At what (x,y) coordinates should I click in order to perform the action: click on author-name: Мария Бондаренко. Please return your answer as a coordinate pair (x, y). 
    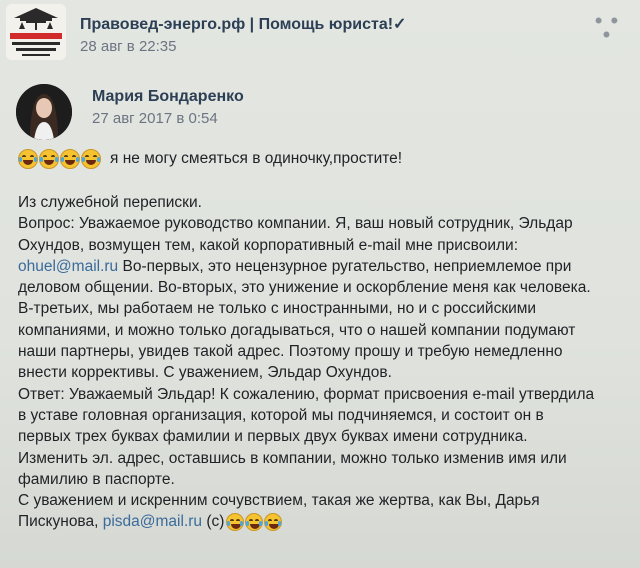
    Looking at the image, I should click on (168, 97).